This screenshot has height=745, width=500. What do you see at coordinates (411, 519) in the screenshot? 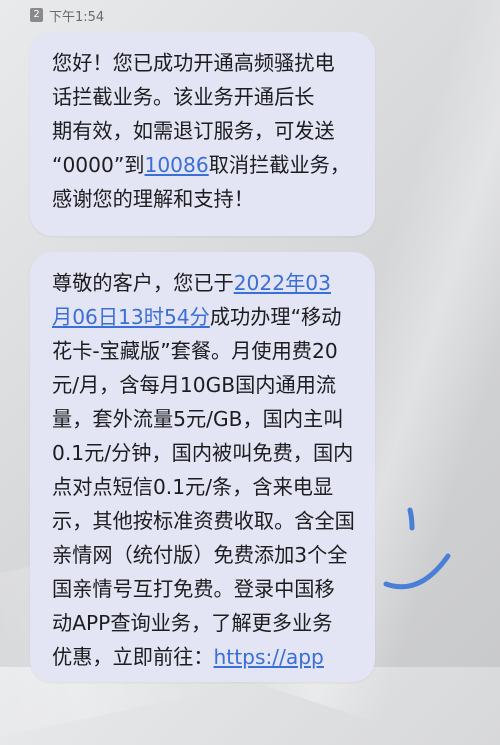
I see `doodle-eye` at bounding box center [411, 519].